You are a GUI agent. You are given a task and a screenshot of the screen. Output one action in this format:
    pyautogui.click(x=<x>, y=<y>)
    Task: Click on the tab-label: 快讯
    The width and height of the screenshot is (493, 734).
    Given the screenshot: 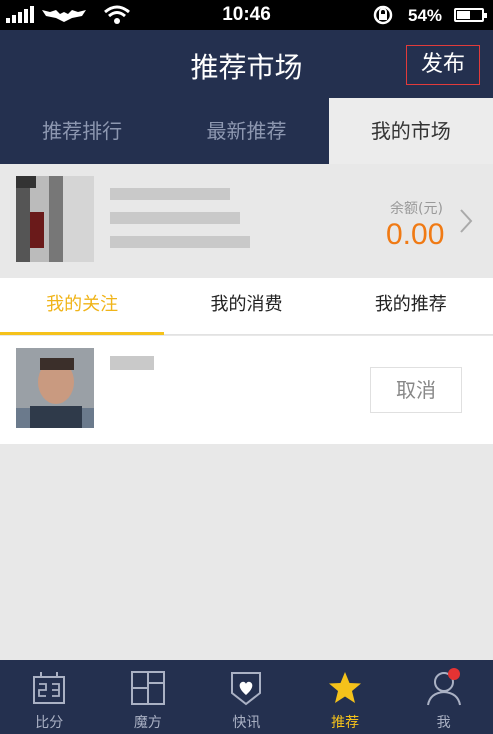 What is the action you would take?
    pyautogui.click(x=246, y=723)
    